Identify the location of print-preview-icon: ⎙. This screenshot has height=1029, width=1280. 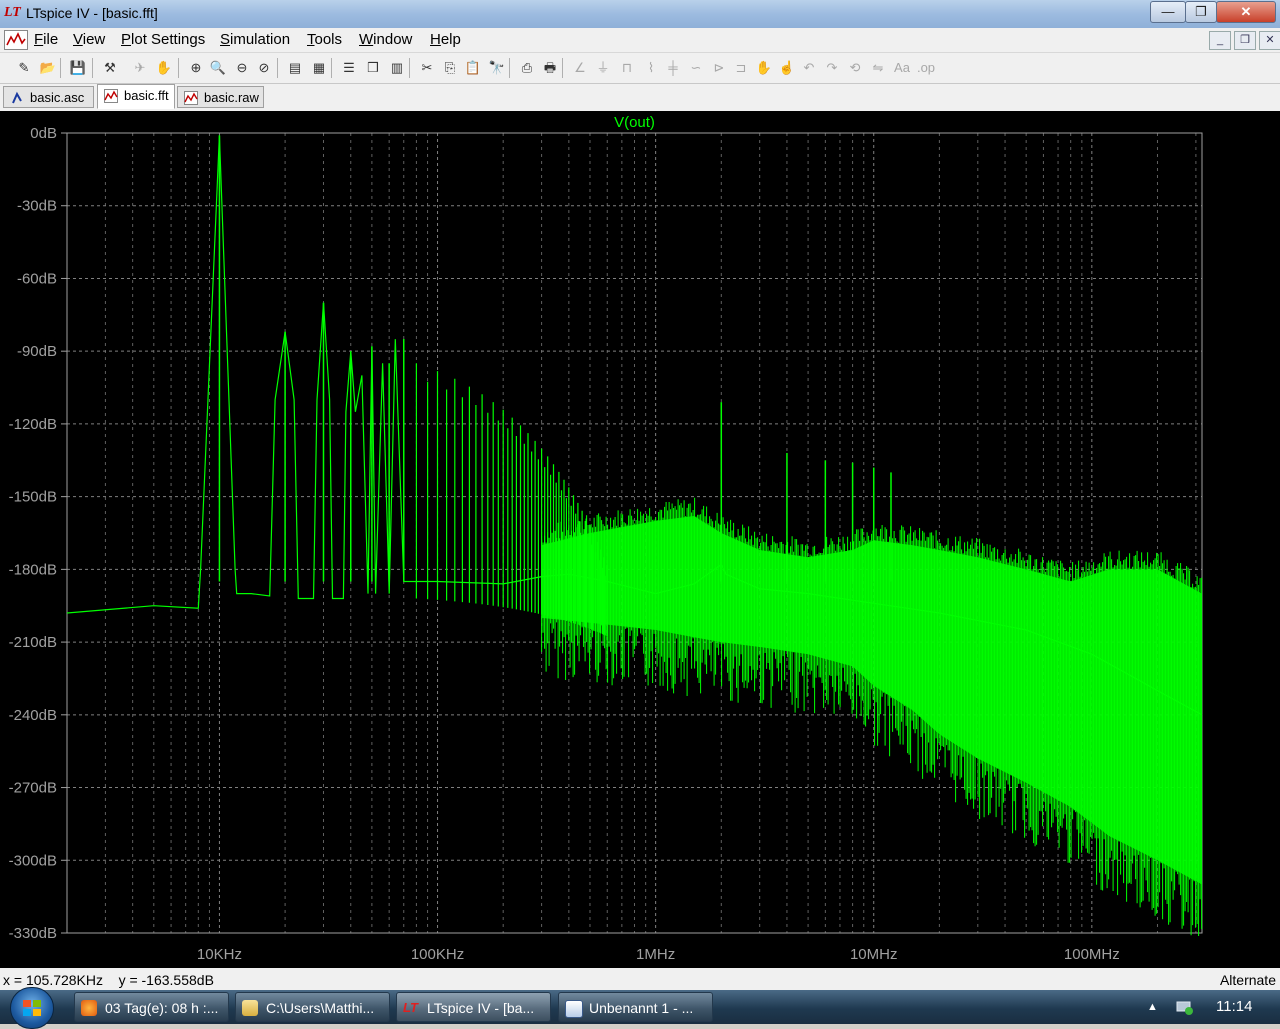
(527, 68).